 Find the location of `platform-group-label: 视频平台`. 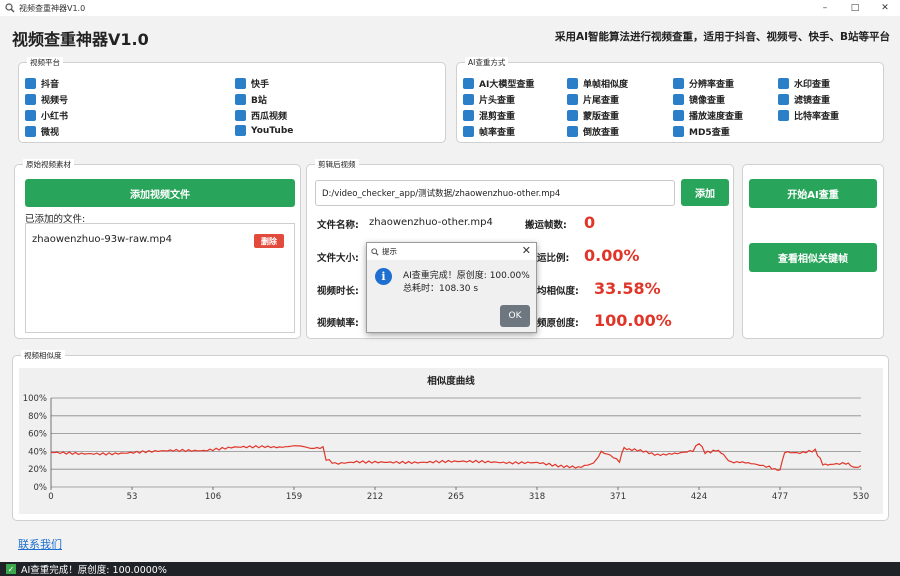

platform-group-label: 视频平台 is located at coordinates (45, 62).